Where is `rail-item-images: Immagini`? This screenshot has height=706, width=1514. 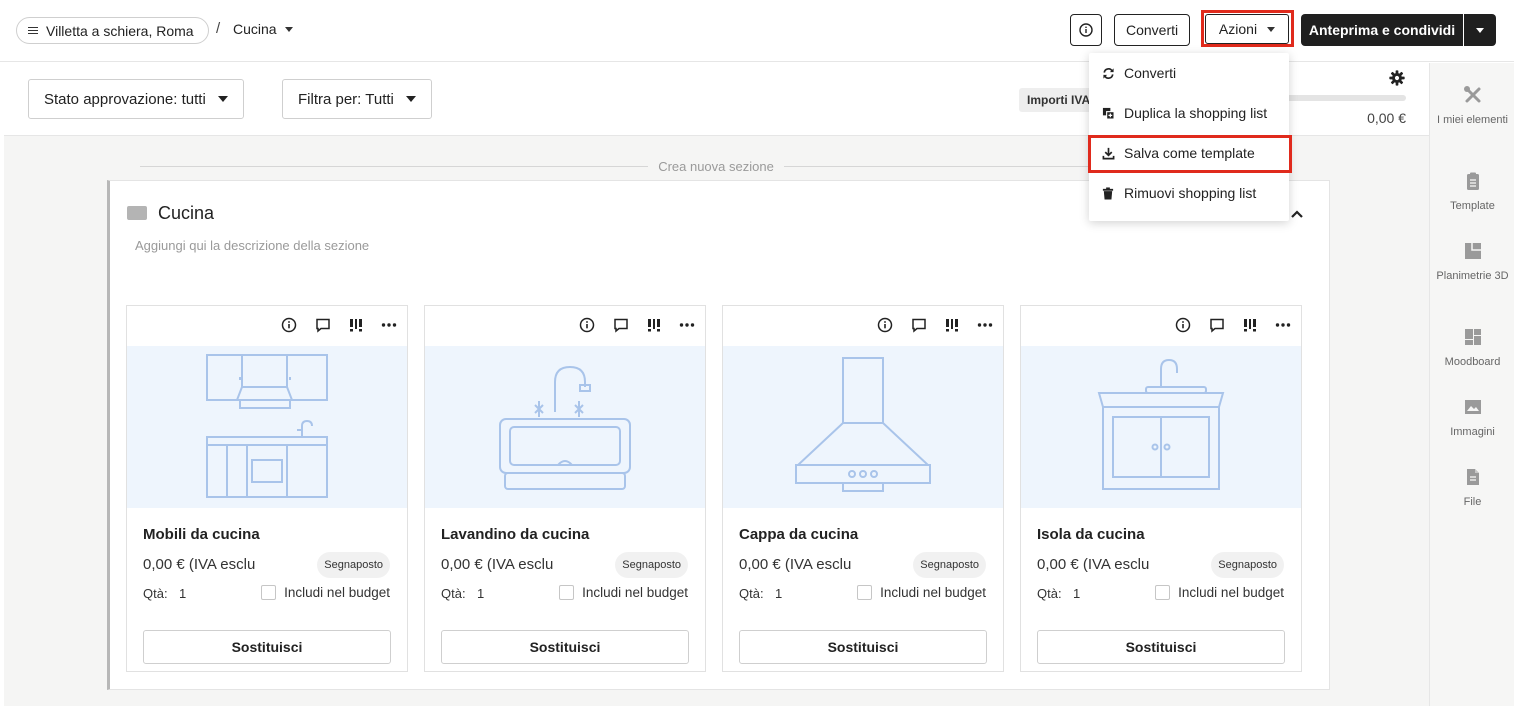 rail-item-images: Immagini is located at coordinates (1472, 418).